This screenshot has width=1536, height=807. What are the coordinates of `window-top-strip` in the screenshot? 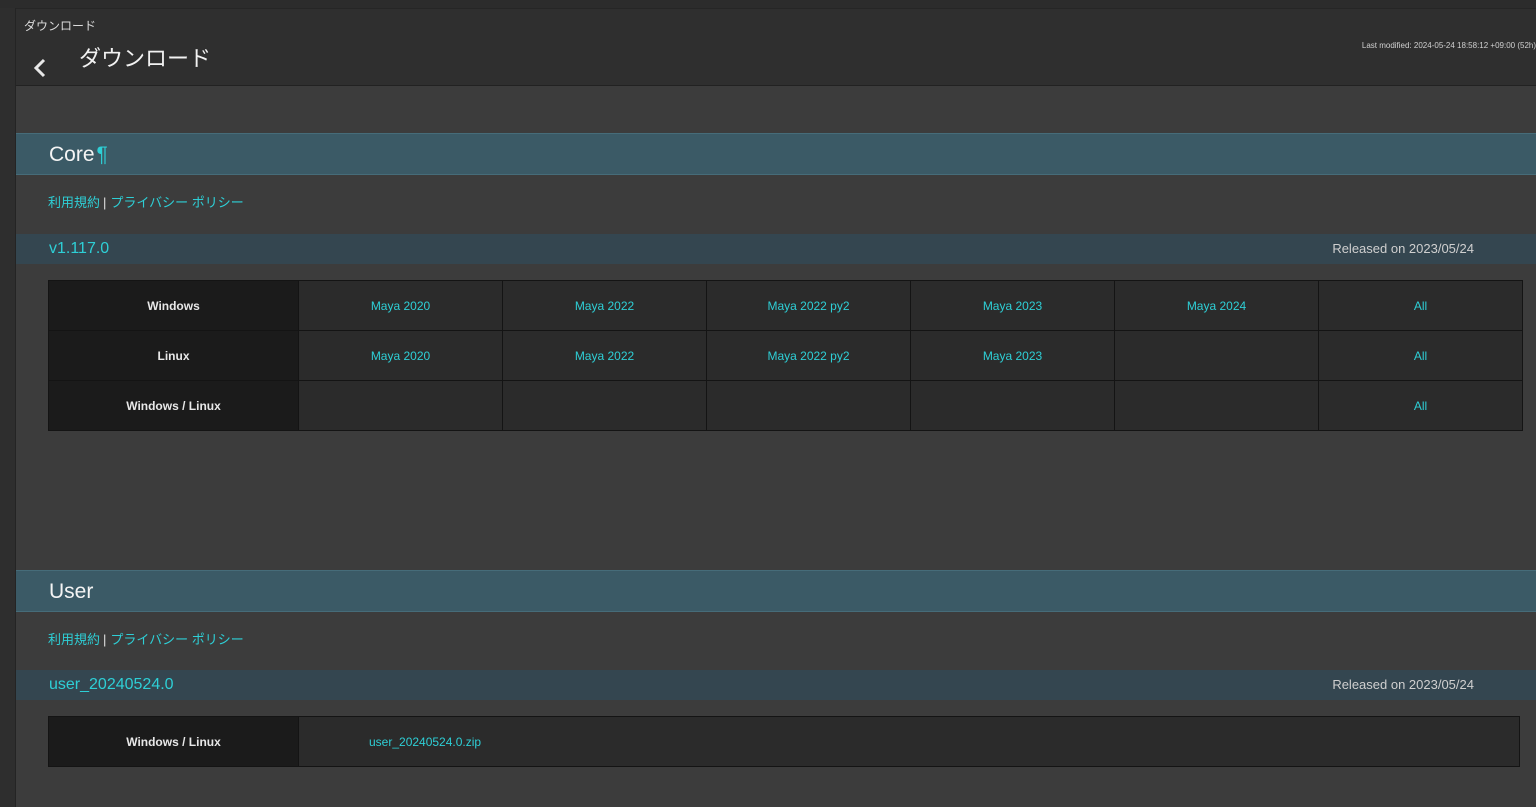 It's located at (768, 4).